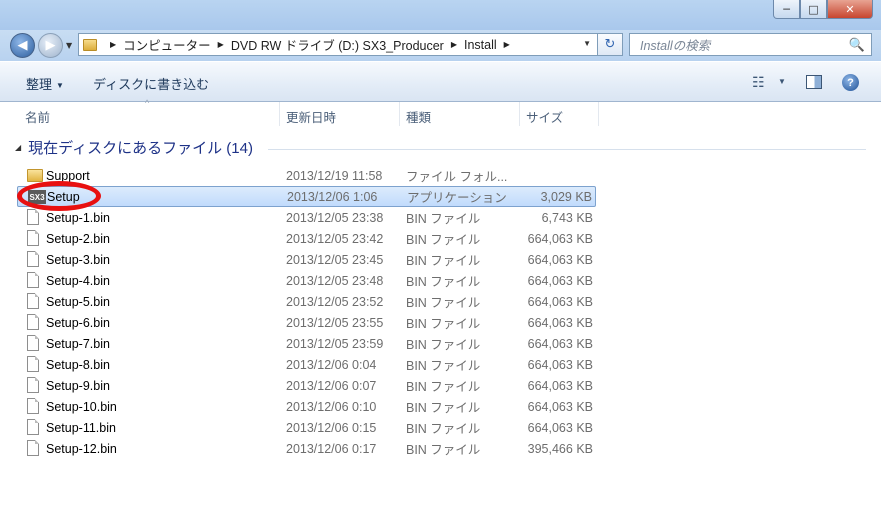  What do you see at coordinates (59, 196) in the screenshot?
I see `highlight-ring` at bounding box center [59, 196].